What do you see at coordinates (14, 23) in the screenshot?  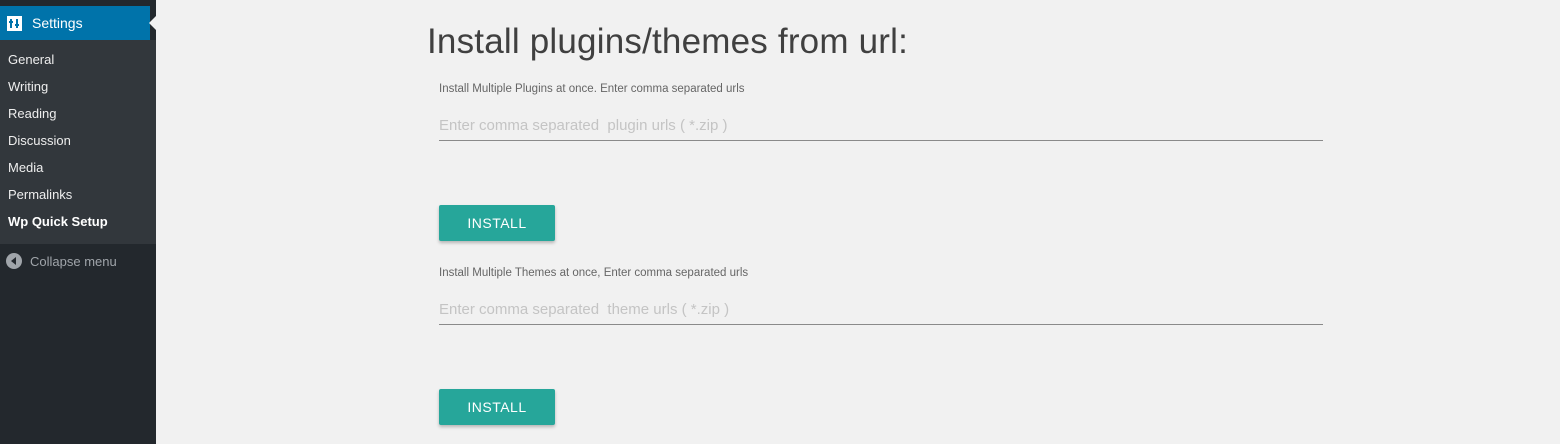 I see `settings-icon` at bounding box center [14, 23].